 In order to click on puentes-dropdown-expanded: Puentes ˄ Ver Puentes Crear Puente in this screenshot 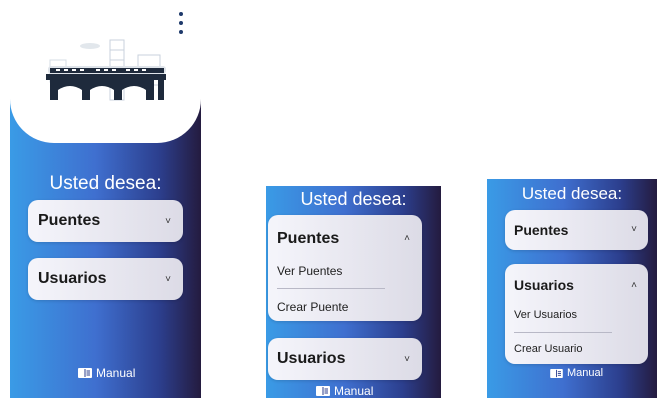, I will do `click(345, 268)`.